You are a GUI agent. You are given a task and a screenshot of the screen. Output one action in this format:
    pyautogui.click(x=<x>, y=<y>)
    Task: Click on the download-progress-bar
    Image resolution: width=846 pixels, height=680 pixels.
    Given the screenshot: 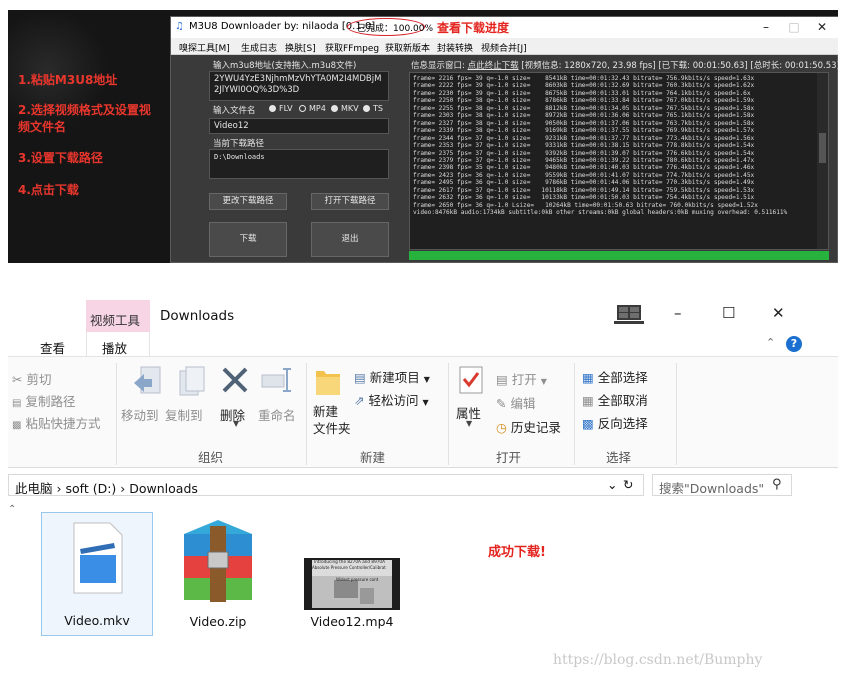 What is the action you would take?
    pyautogui.click(x=619, y=255)
    